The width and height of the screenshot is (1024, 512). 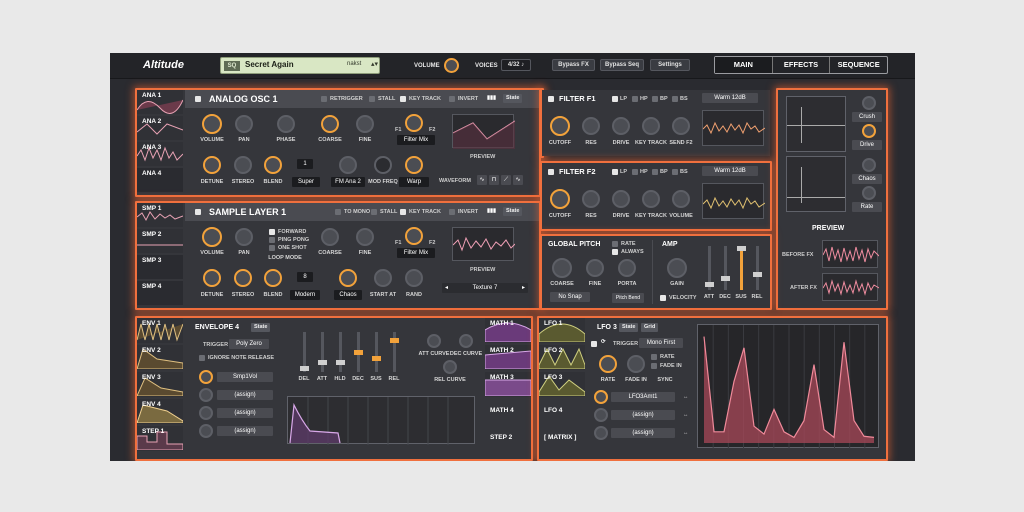 I want to click on gp-rate-checkbox, so click(x=615, y=244).